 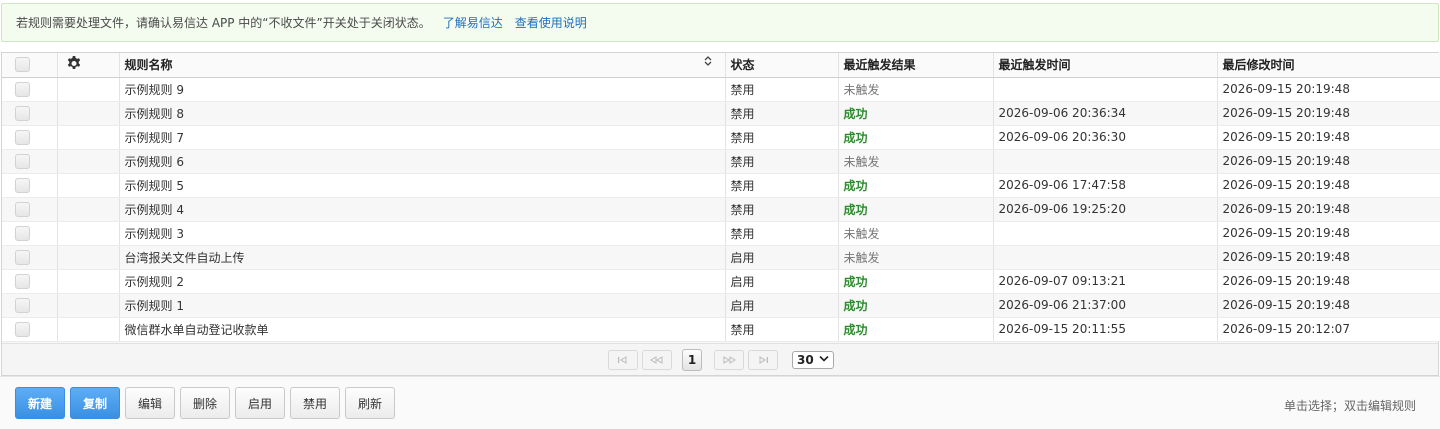 What do you see at coordinates (370, 403) in the screenshot?
I see `refresh-button: 刷新` at bounding box center [370, 403].